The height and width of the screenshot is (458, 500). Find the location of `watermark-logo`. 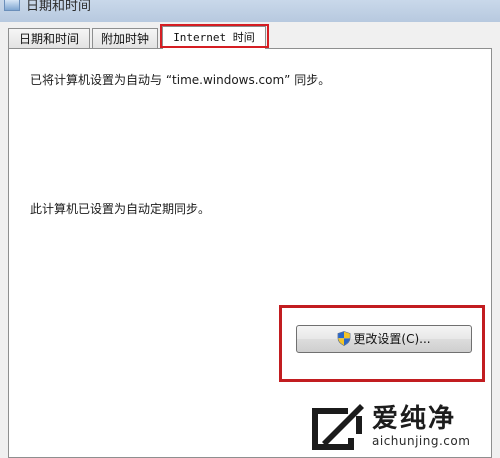

watermark-logo is located at coordinates (338, 427).